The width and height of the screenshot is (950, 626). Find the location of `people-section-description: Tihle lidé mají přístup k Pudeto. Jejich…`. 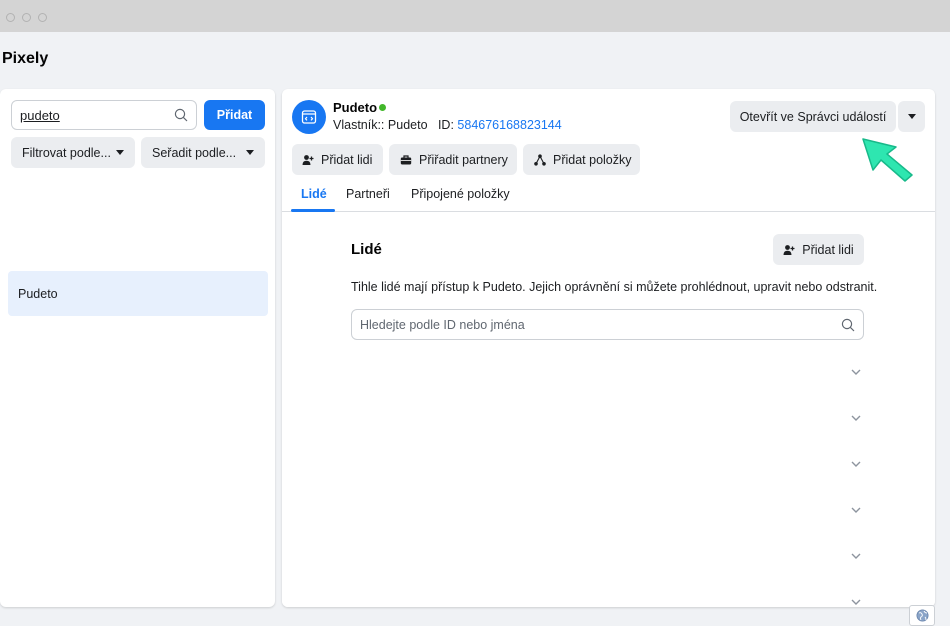

people-section-description: Tihle lidé mají přístup k Pudeto. Jejich… is located at coordinates (614, 287).